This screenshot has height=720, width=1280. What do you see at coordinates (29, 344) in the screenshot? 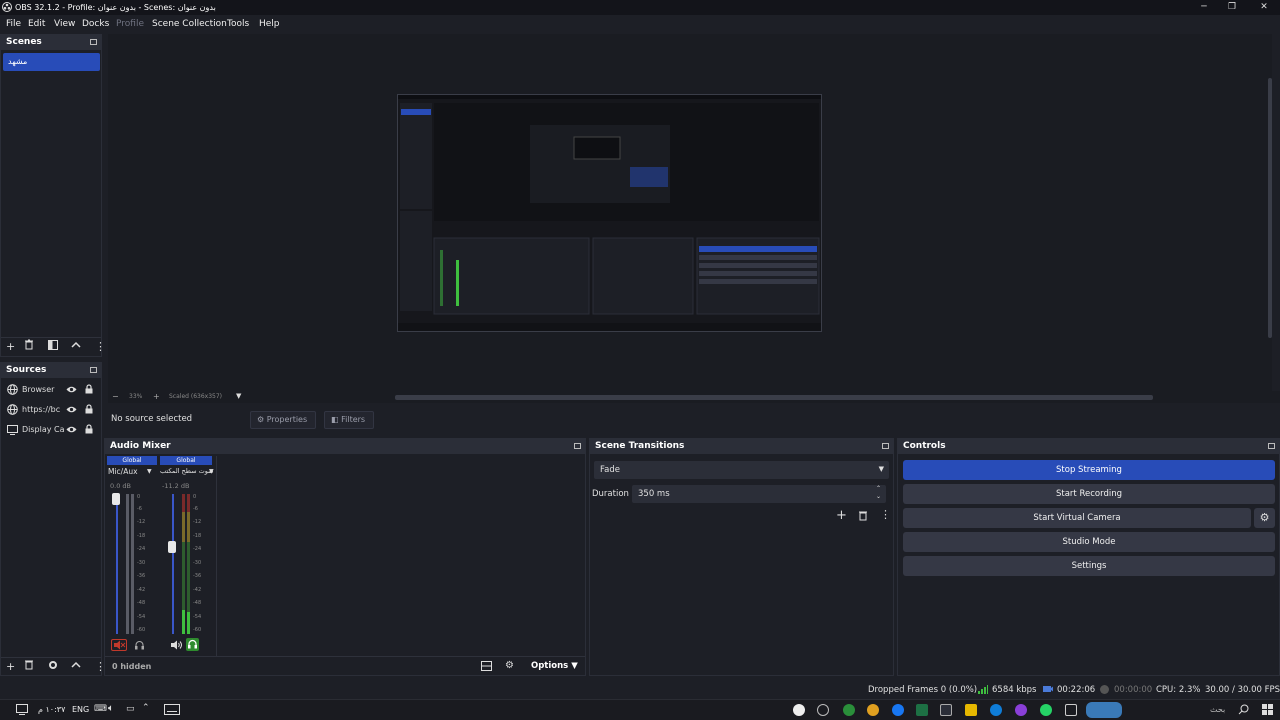
I see `remove-scene-icon` at bounding box center [29, 344].